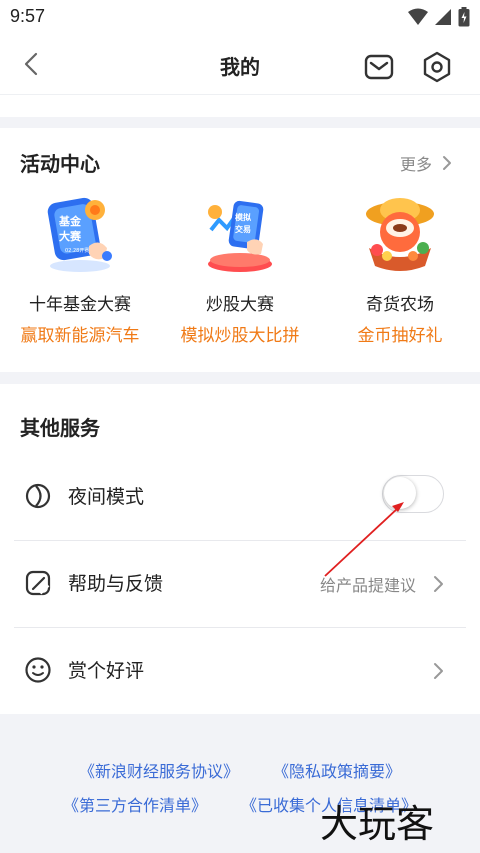 This screenshot has height=853, width=480. I want to click on annotation-arrow, so click(364, 539).